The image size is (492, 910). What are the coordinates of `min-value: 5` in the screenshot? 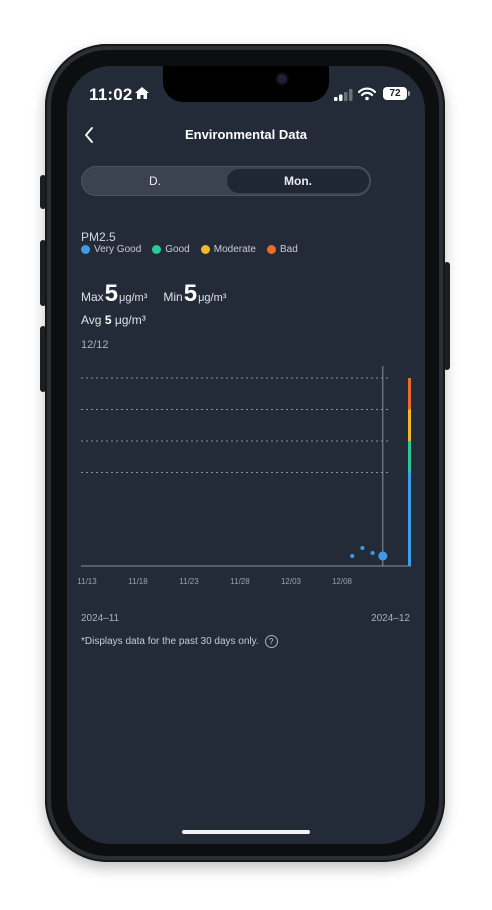 It's located at (190, 293).